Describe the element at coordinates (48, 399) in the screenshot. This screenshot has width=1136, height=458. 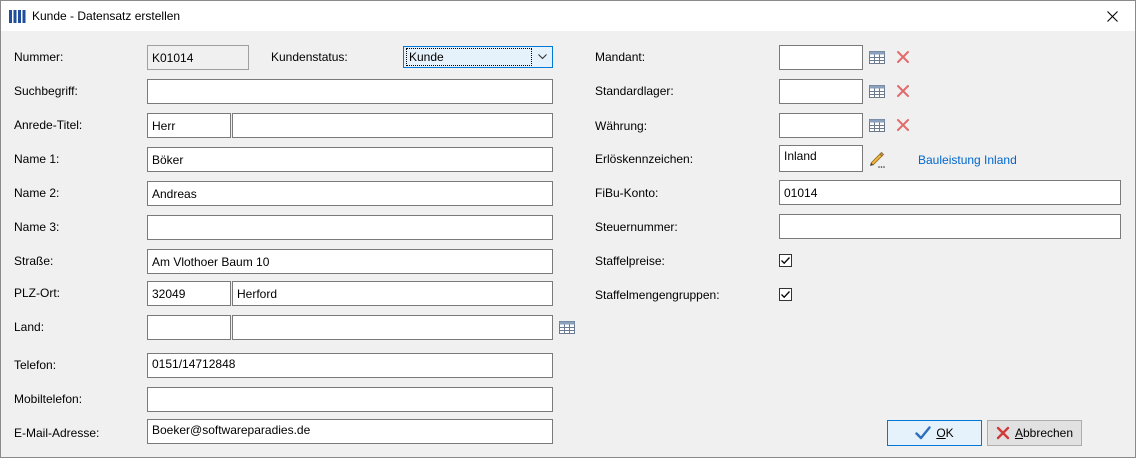
I see `mobil-label: Mobiltelefon:` at that location.